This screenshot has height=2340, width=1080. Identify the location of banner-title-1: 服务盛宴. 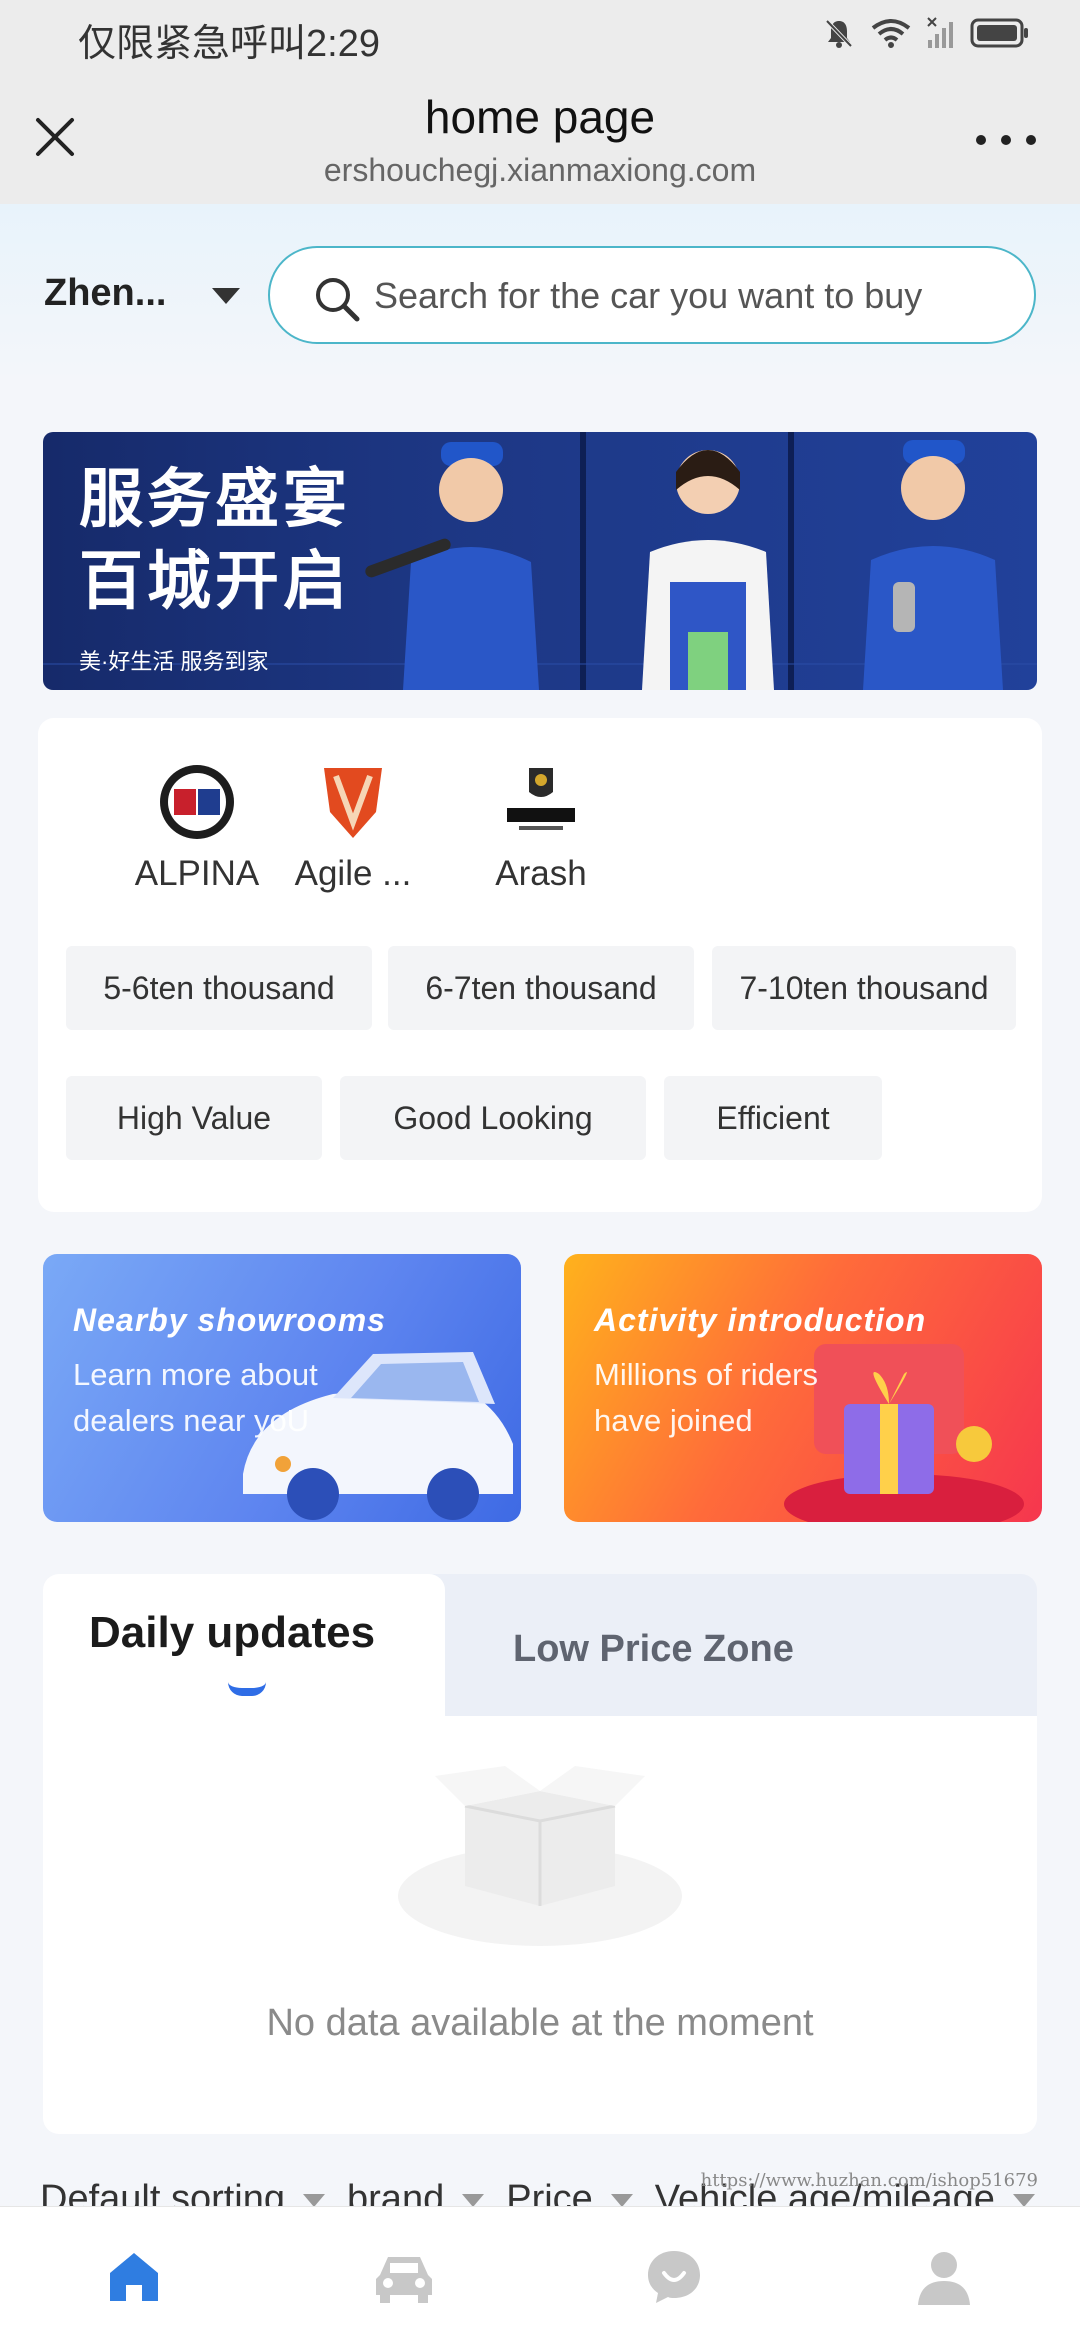
(215, 499).